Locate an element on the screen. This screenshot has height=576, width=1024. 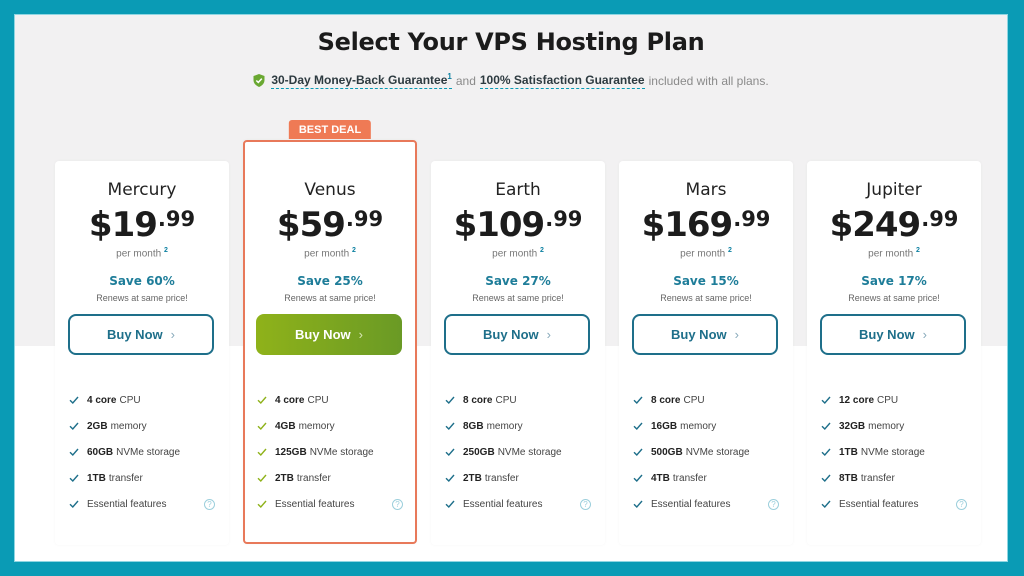
price-dollars: $249 is located at coordinates (875, 225).